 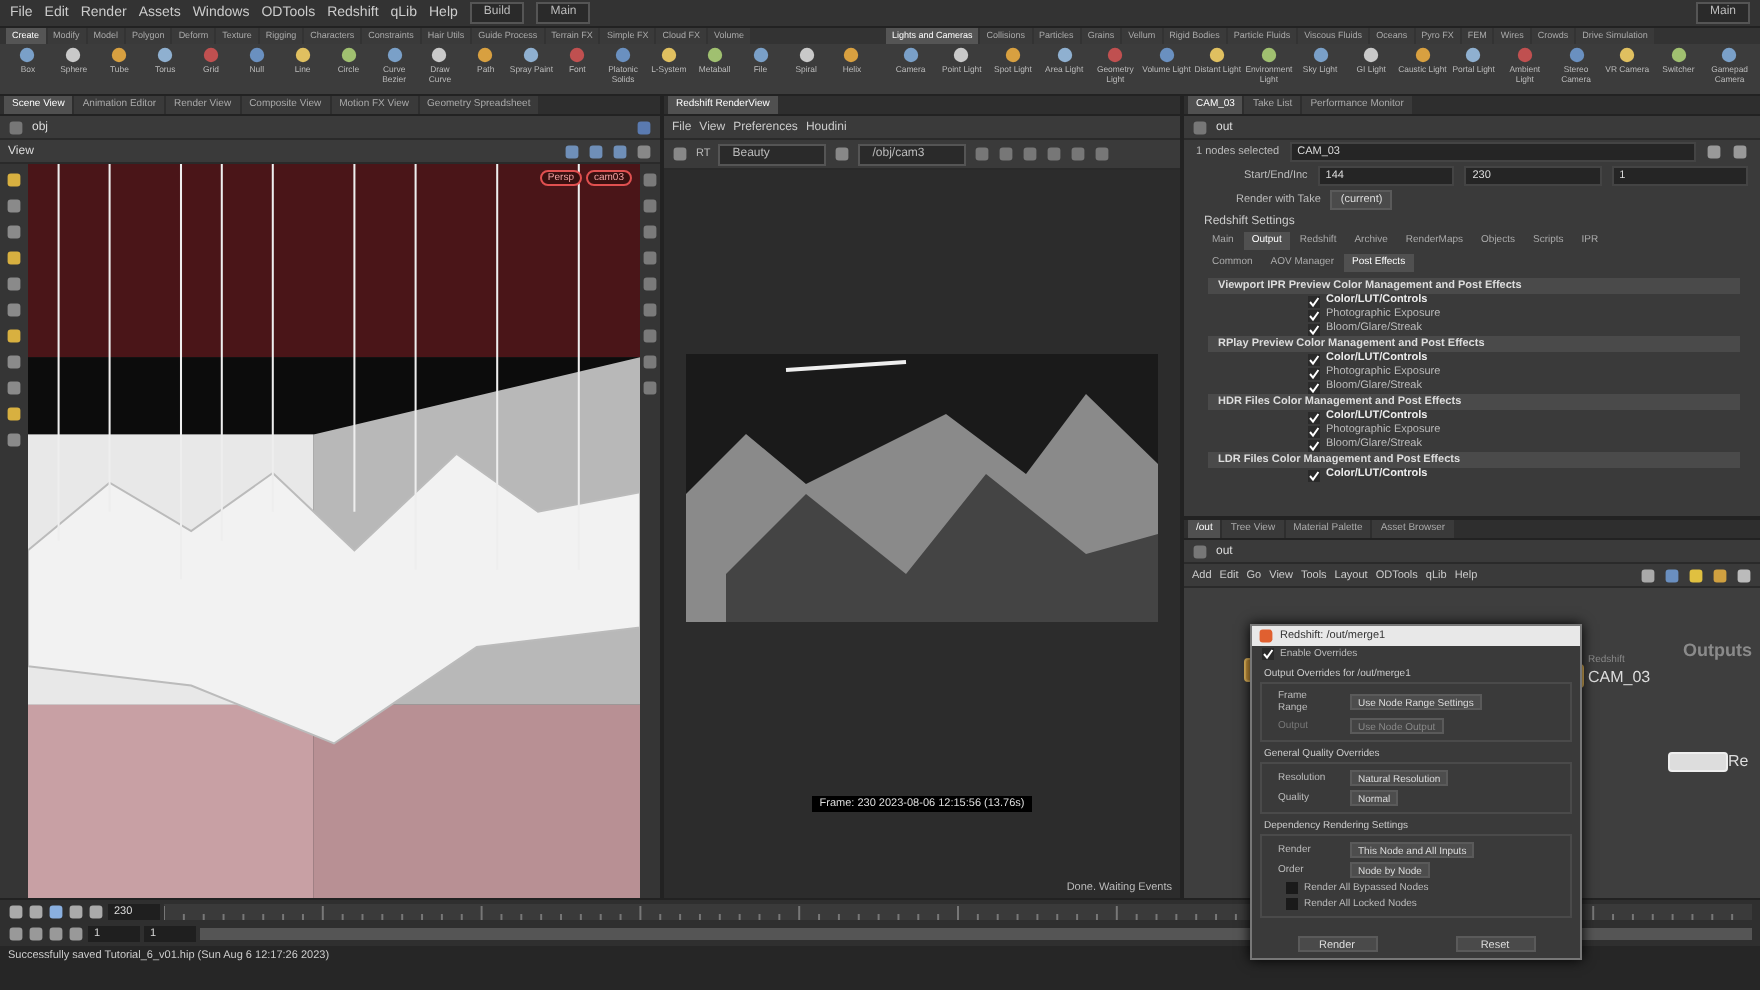 I want to click on render-node, so click(x=1698, y=762).